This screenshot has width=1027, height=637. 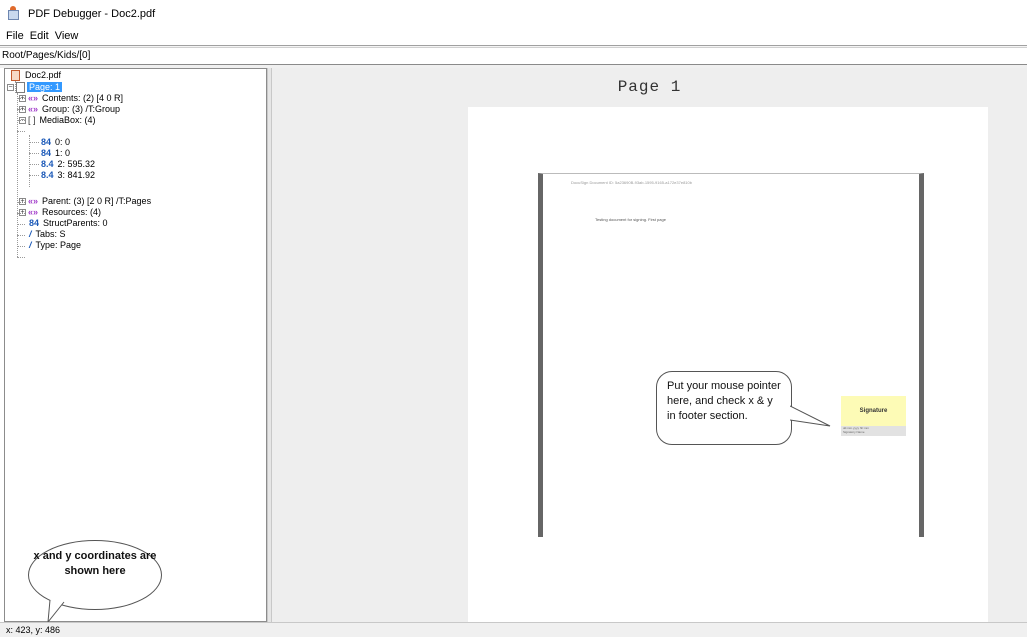 I want to click on callout-tail, so click(x=810, y=416).